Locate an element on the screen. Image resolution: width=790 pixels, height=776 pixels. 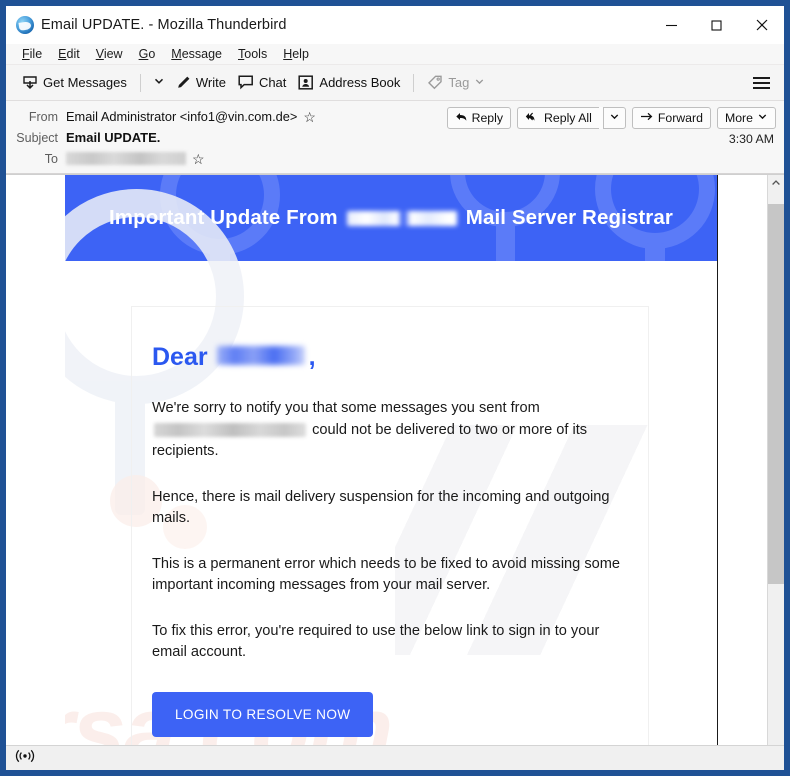
reply-all-arrow-icon is located at coordinates (532, 118).